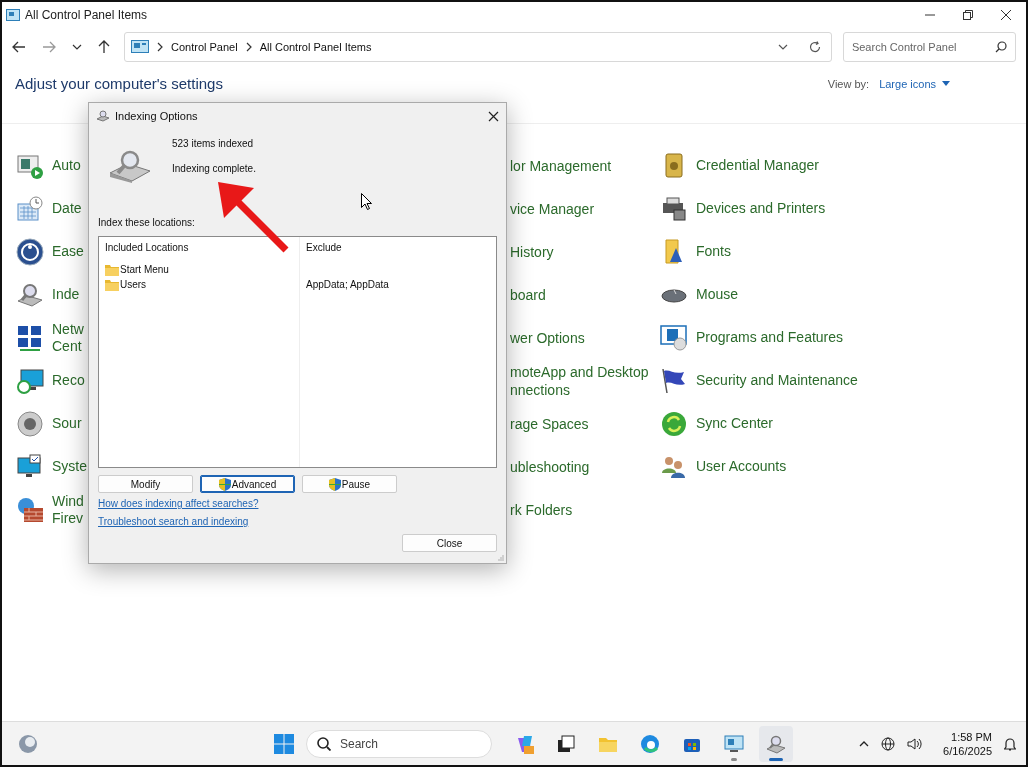 This screenshot has width=1028, height=767. I want to click on forward-arrow-icon, so click(49, 47).